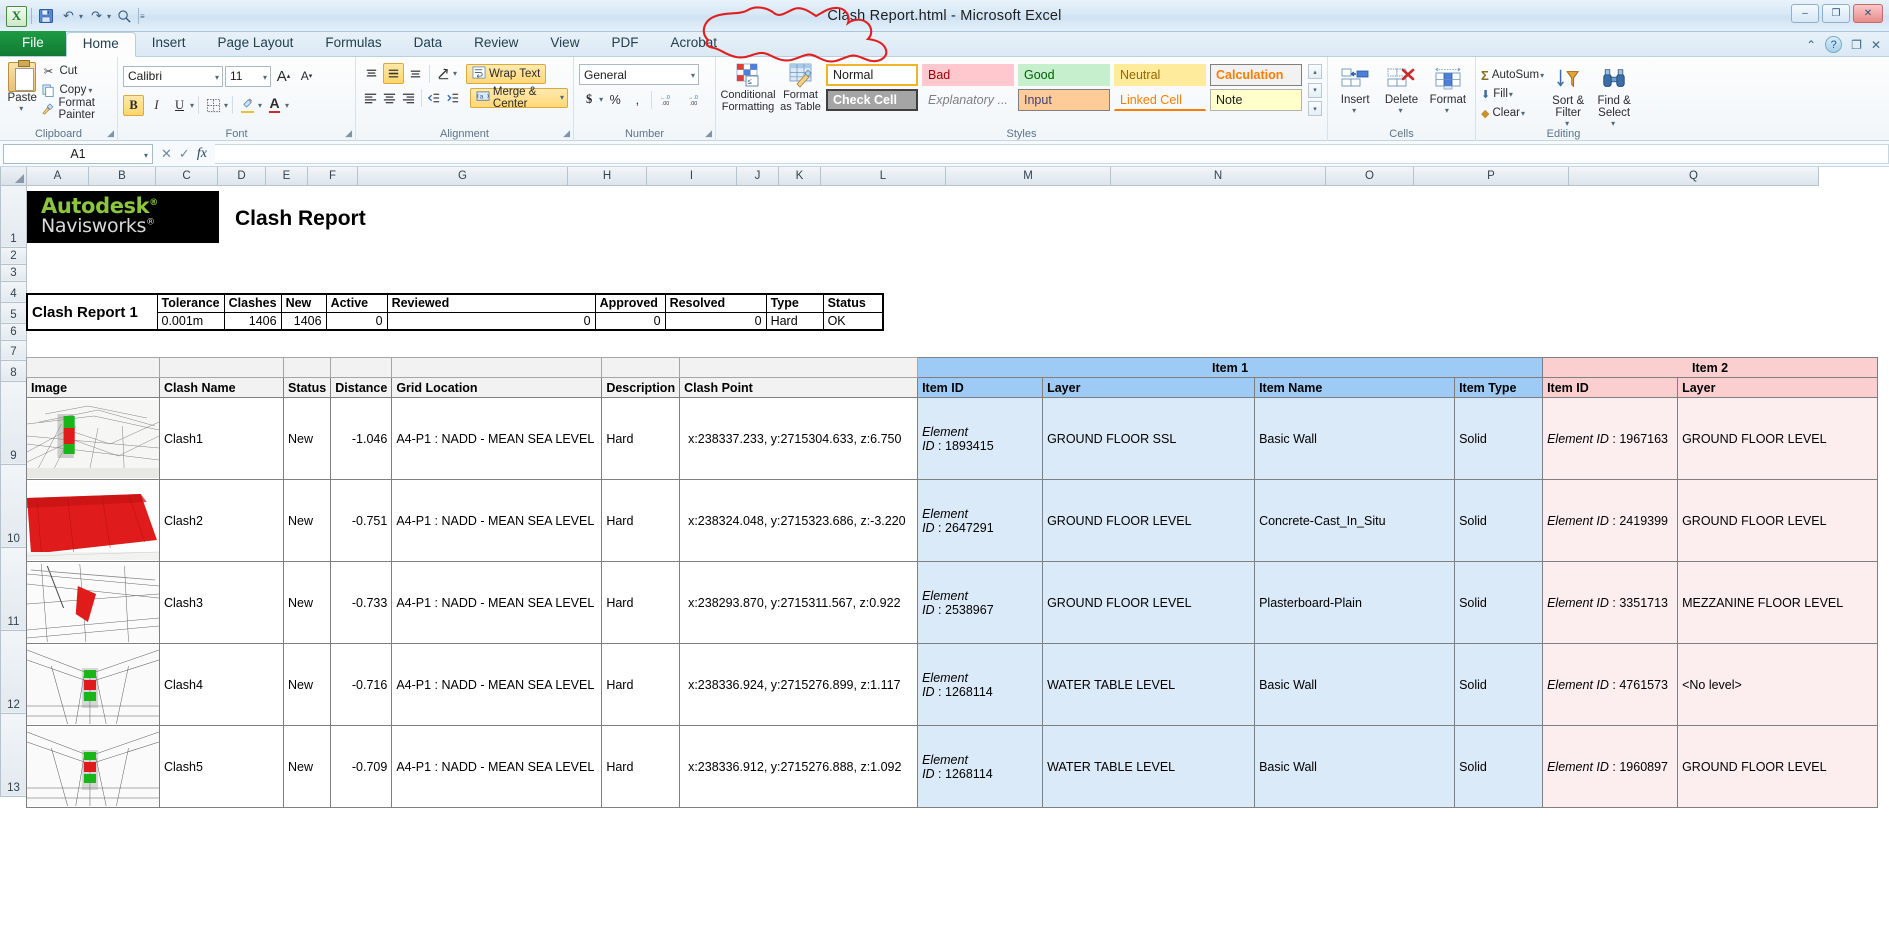 This screenshot has height=948, width=1889. What do you see at coordinates (353, 43) in the screenshot?
I see `tab-formulas: Formulas` at bounding box center [353, 43].